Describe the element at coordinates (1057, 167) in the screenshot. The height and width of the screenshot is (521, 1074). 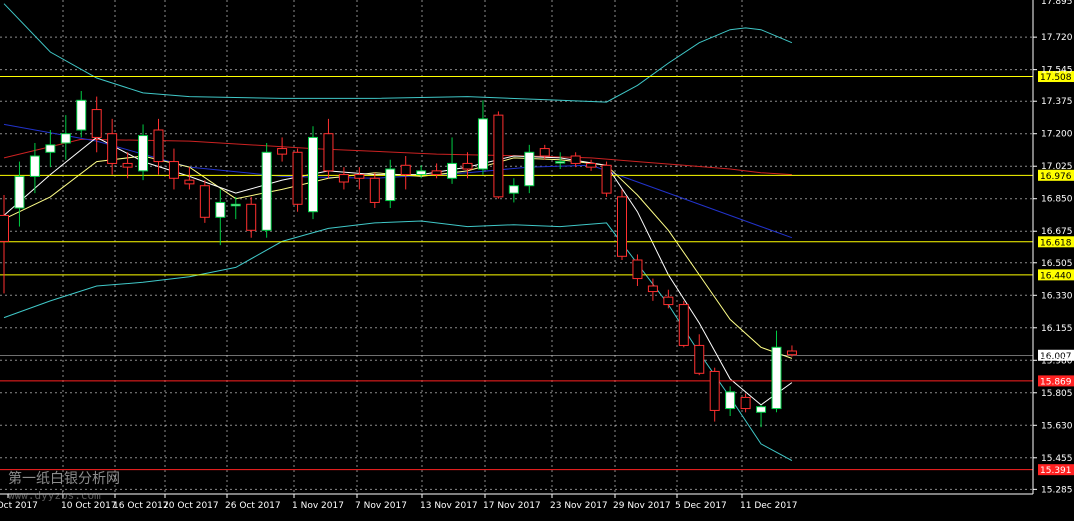
I see `y-tick-label: 17.025` at that location.